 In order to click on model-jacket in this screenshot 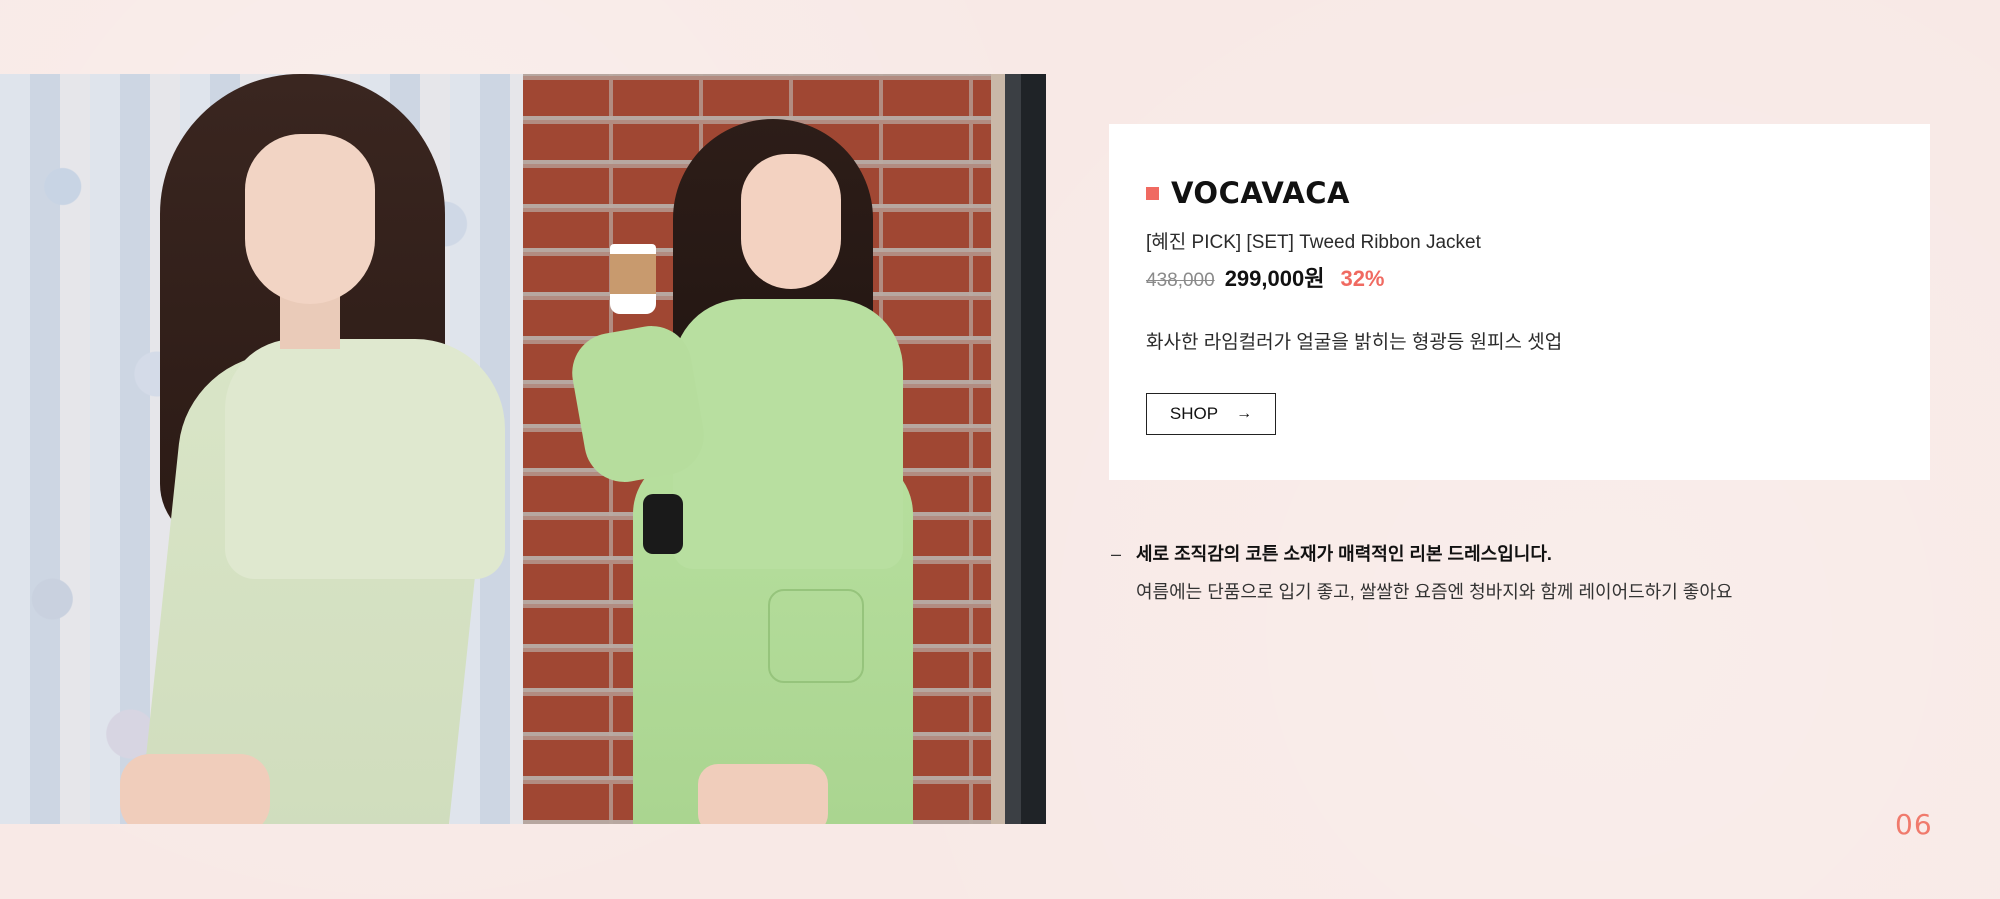, I will do `click(788, 434)`.